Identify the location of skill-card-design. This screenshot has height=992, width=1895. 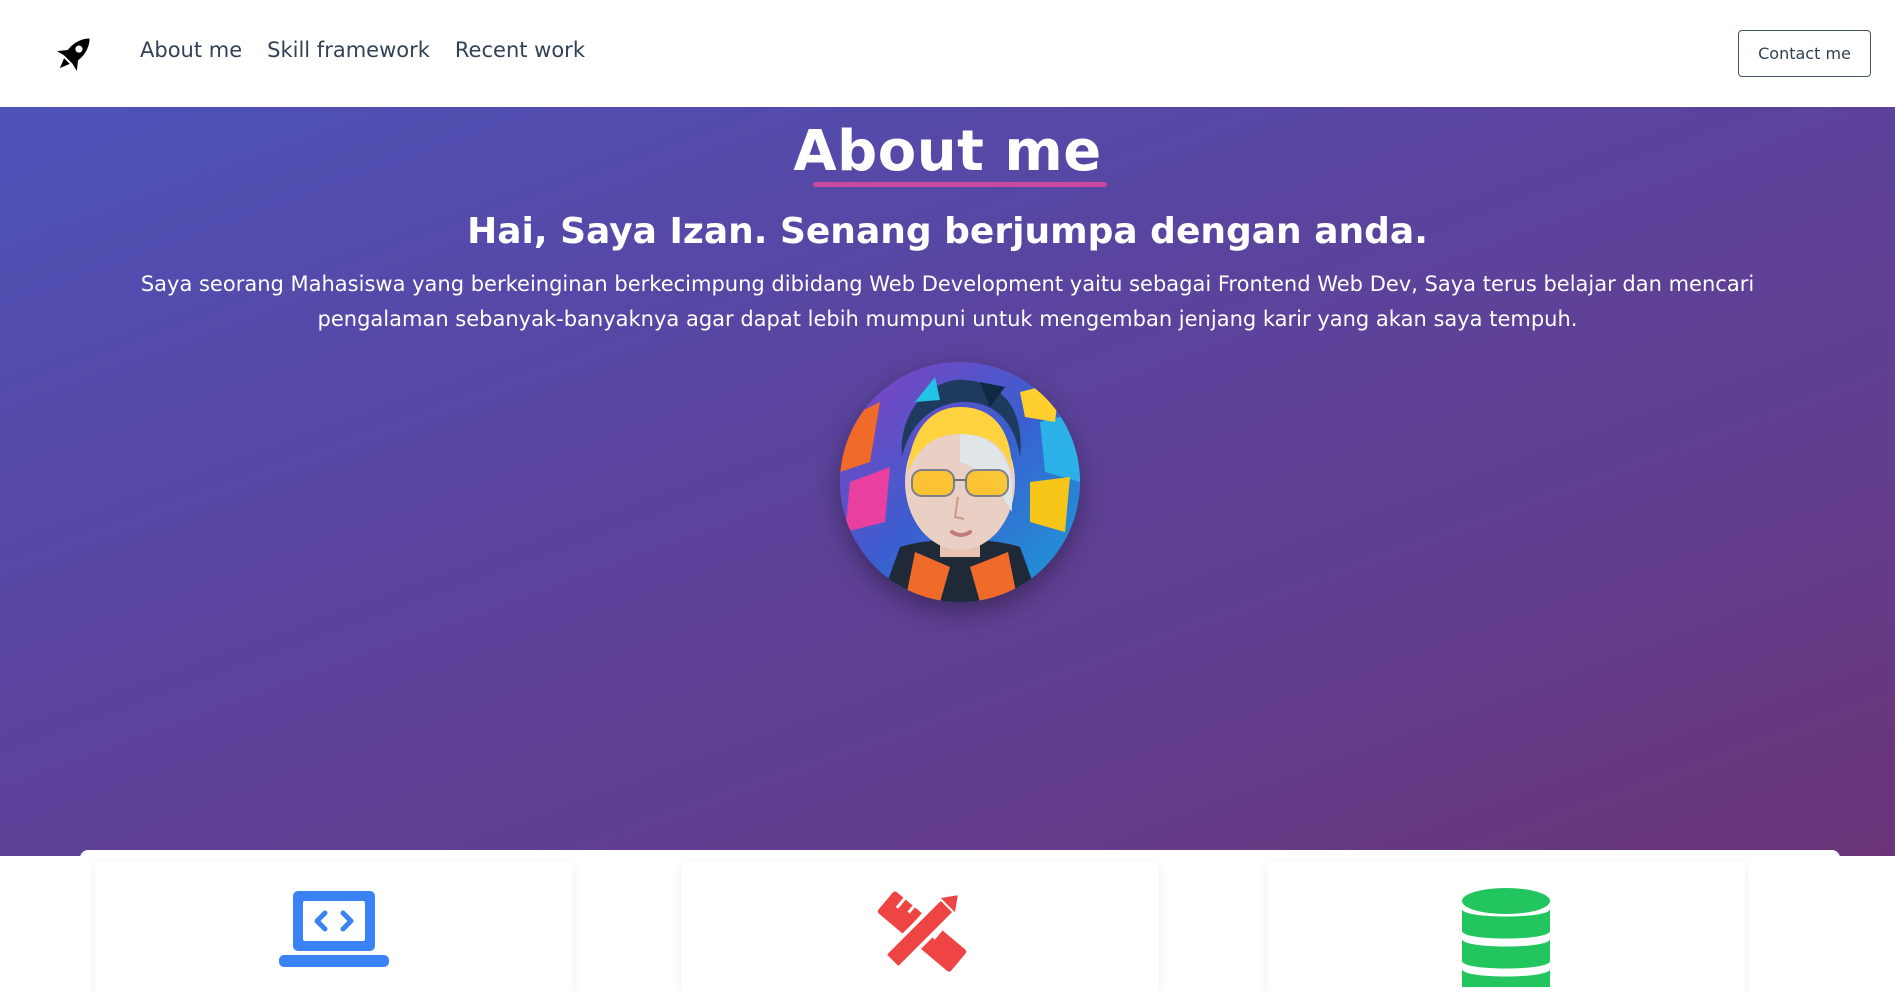
(920, 927).